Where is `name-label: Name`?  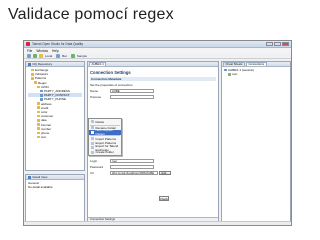
name-label: Name is located at coordinates (94, 91).